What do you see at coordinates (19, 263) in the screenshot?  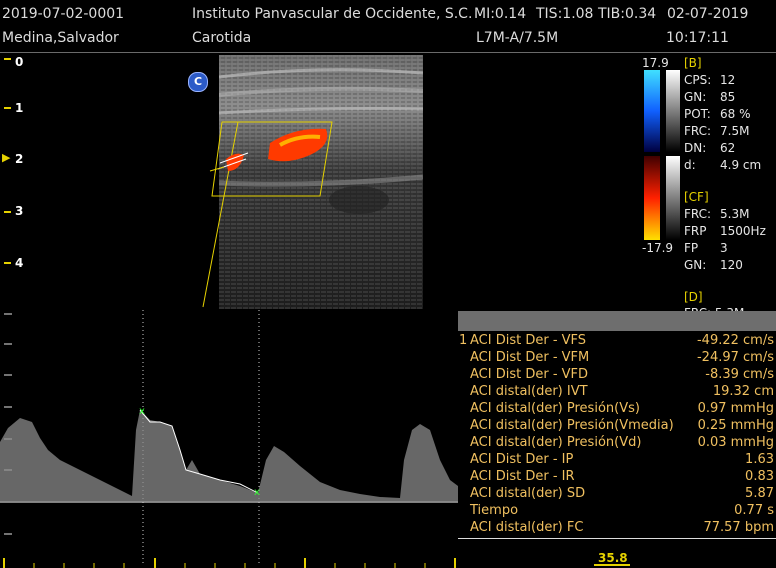 I see `depth-label-4: 4` at bounding box center [19, 263].